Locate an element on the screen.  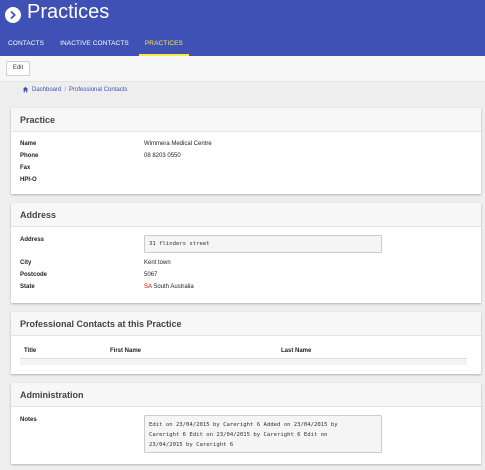
address-label: Address is located at coordinates (32, 240).